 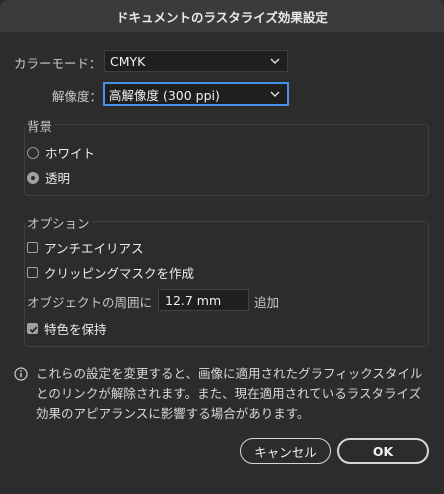 I want to click on radio-selected-icon, so click(x=33, y=177).